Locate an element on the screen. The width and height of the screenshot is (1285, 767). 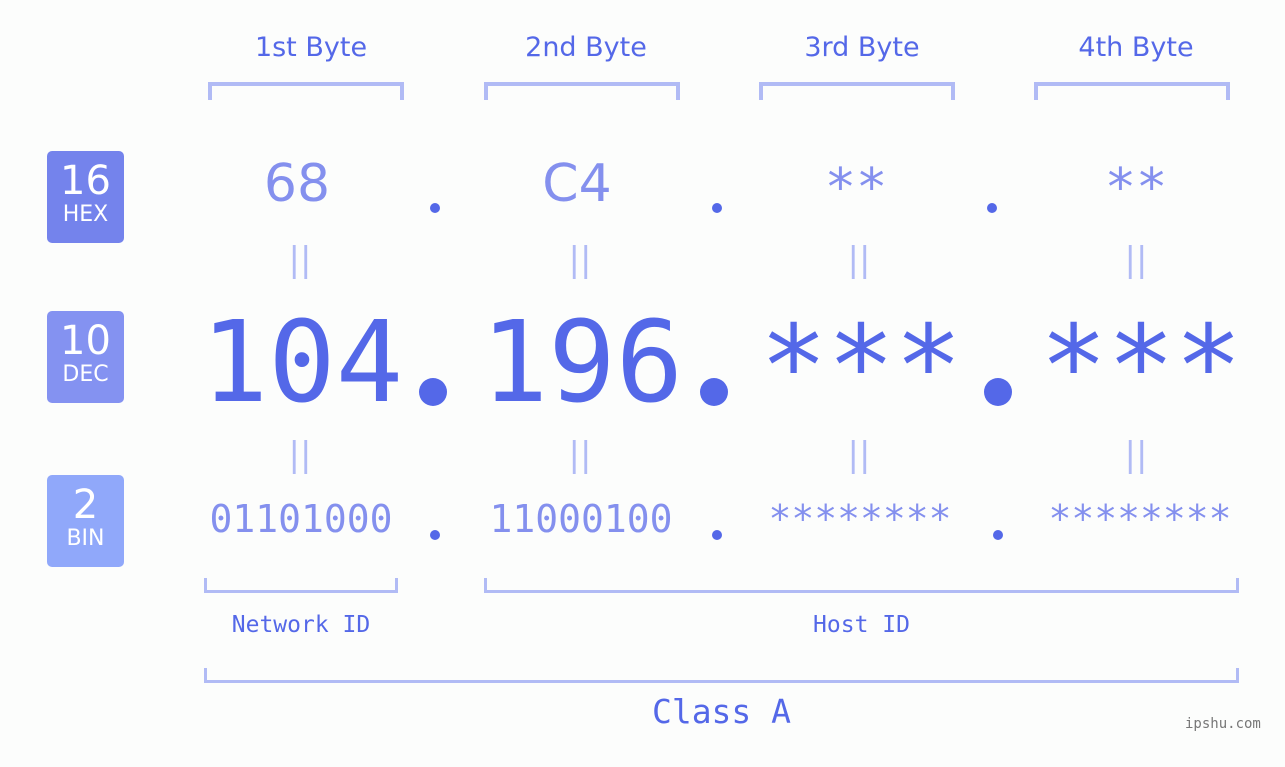
equals-dec-bin-3: || is located at coordinates (859, 455).